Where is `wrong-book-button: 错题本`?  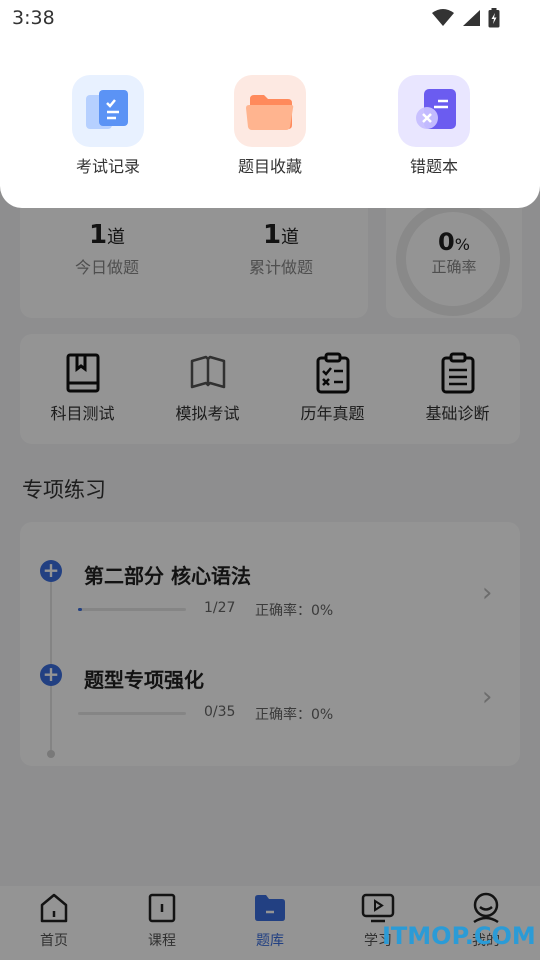
wrong-book-button: 错题本 is located at coordinates (434, 126).